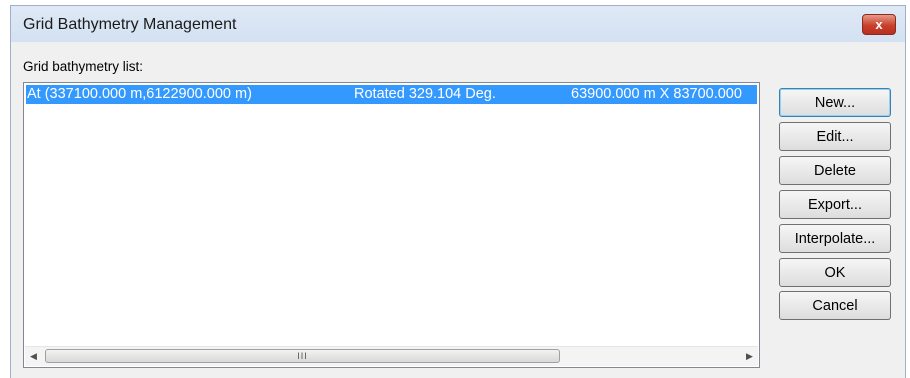 The image size is (910, 378). What do you see at coordinates (835, 305) in the screenshot?
I see `cancel-button: Cancel` at bounding box center [835, 305].